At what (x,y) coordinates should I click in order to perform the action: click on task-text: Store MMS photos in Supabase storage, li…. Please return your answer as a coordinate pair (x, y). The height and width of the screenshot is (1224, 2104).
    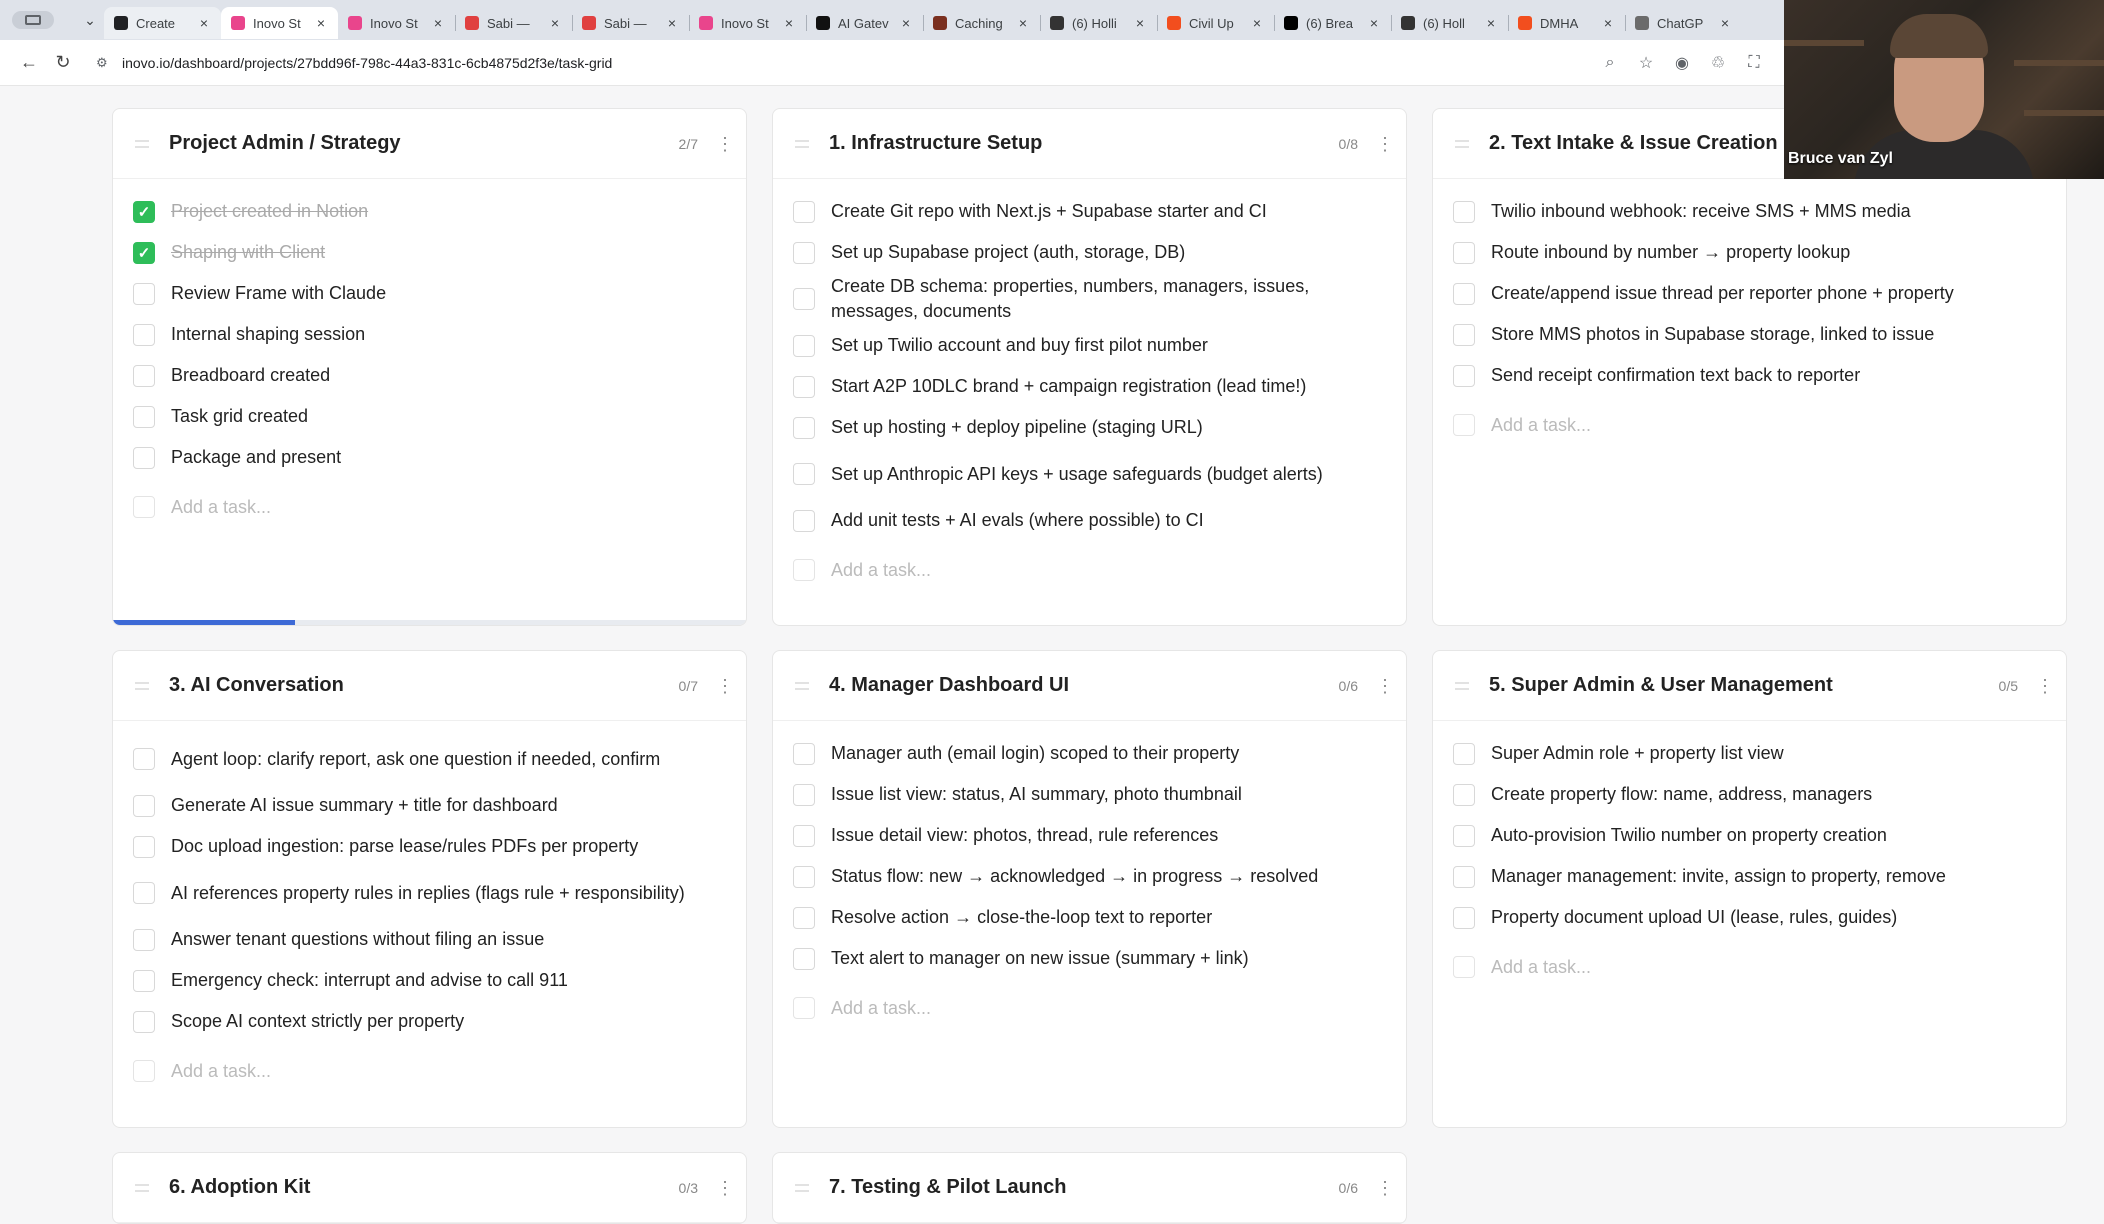
    Looking at the image, I should click on (1712, 334).